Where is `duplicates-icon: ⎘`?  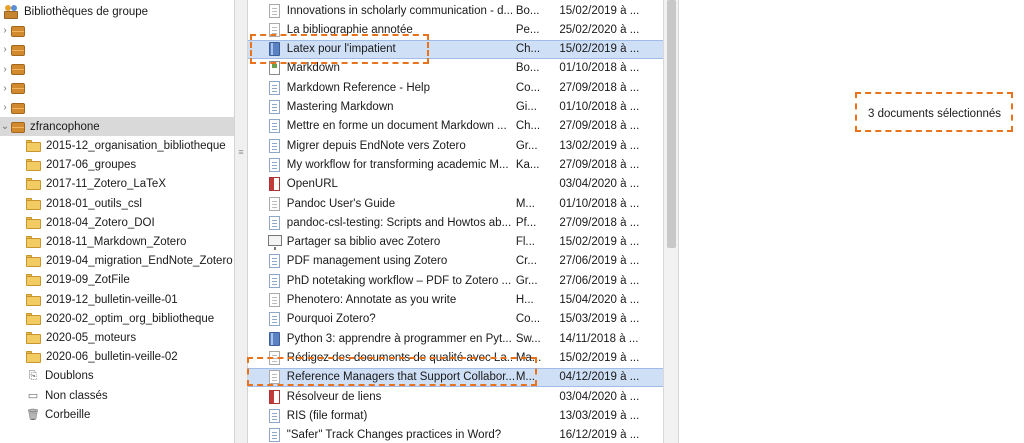 duplicates-icon: ⎘ is located at coordinates (33, 375).